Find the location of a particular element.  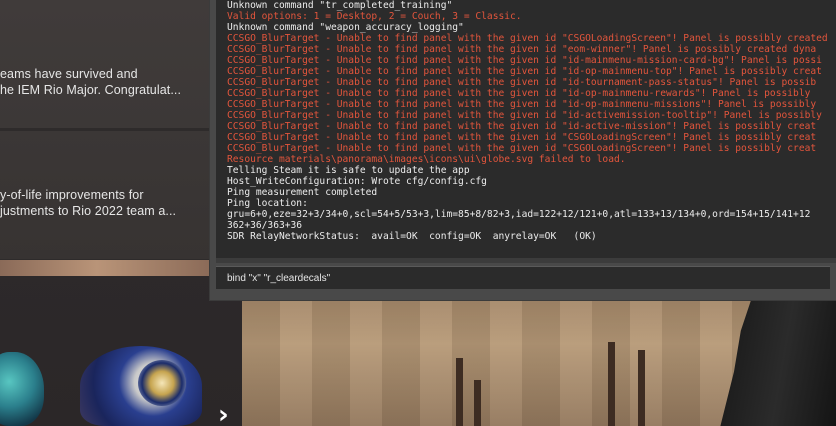

console-line: Unknown command "tr_completed_training" is located at coordinates (340, 5).